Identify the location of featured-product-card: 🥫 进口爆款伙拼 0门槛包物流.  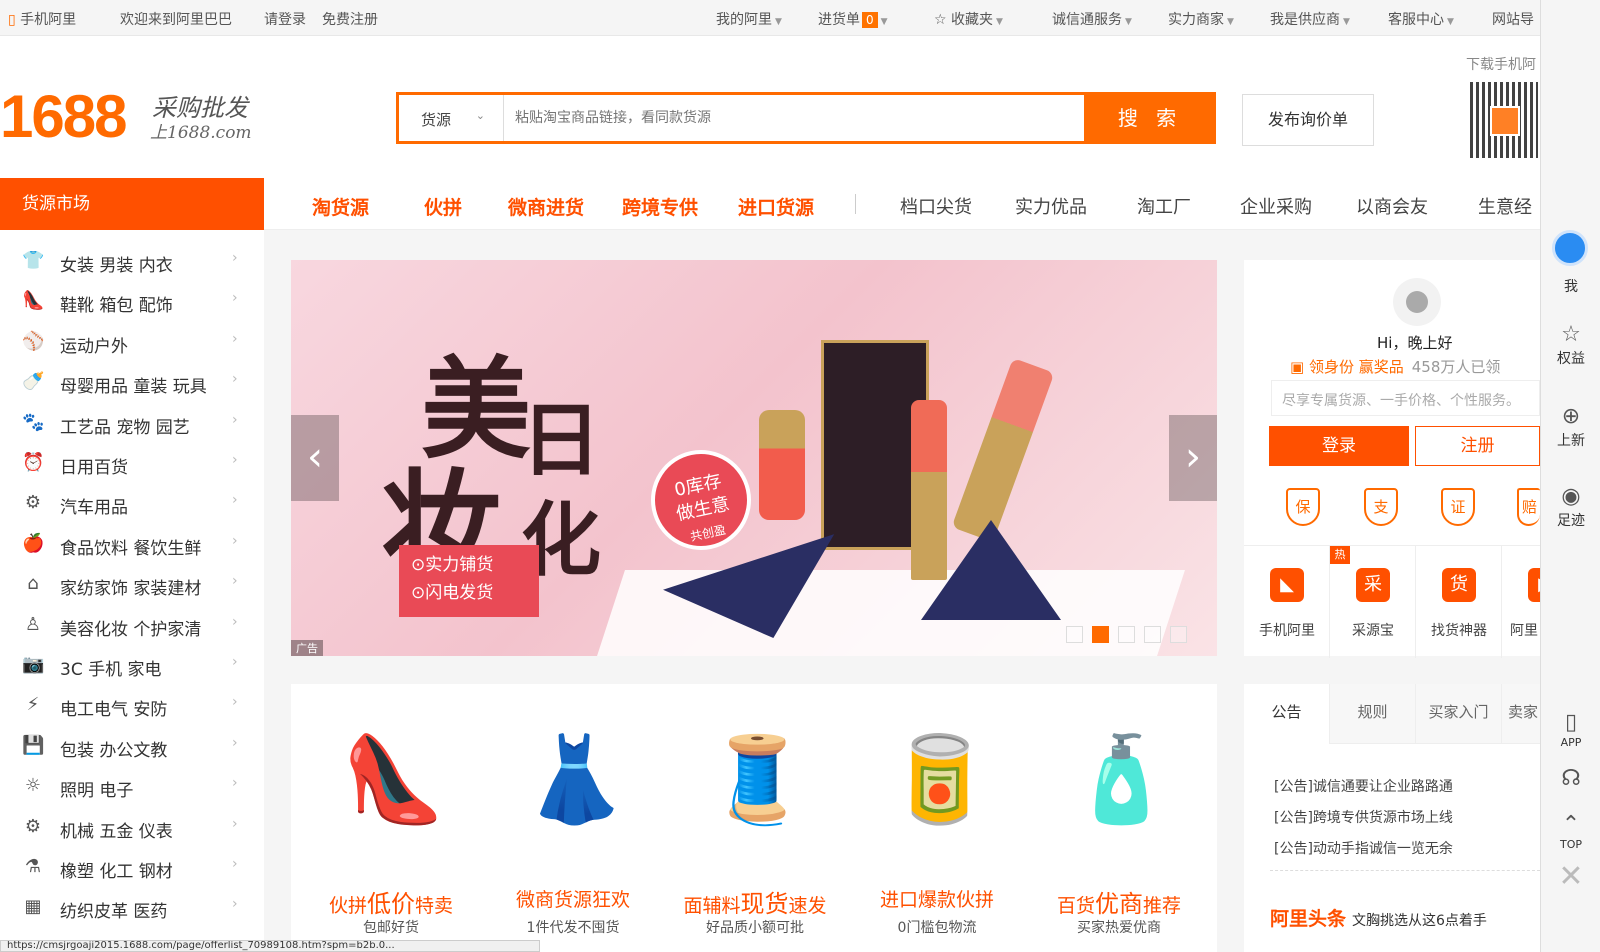
(937, 818).